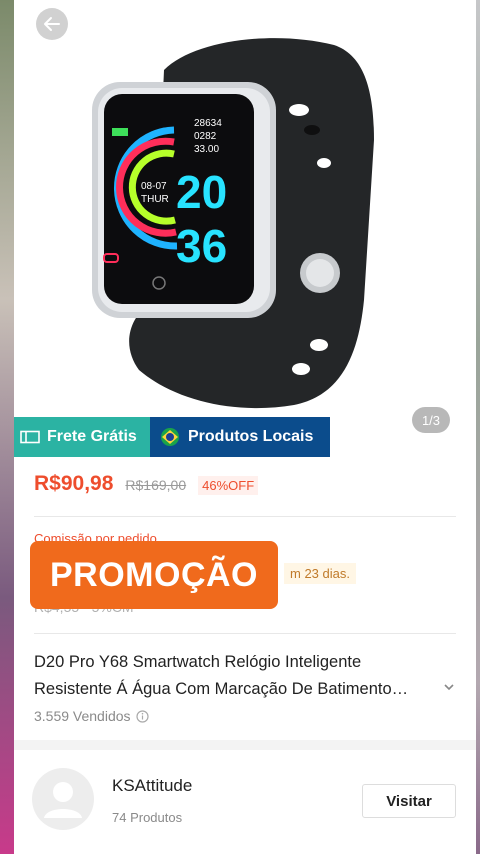 The image size is (480, 854). I want to click on watch-steps: 28634, so click(208, 123).